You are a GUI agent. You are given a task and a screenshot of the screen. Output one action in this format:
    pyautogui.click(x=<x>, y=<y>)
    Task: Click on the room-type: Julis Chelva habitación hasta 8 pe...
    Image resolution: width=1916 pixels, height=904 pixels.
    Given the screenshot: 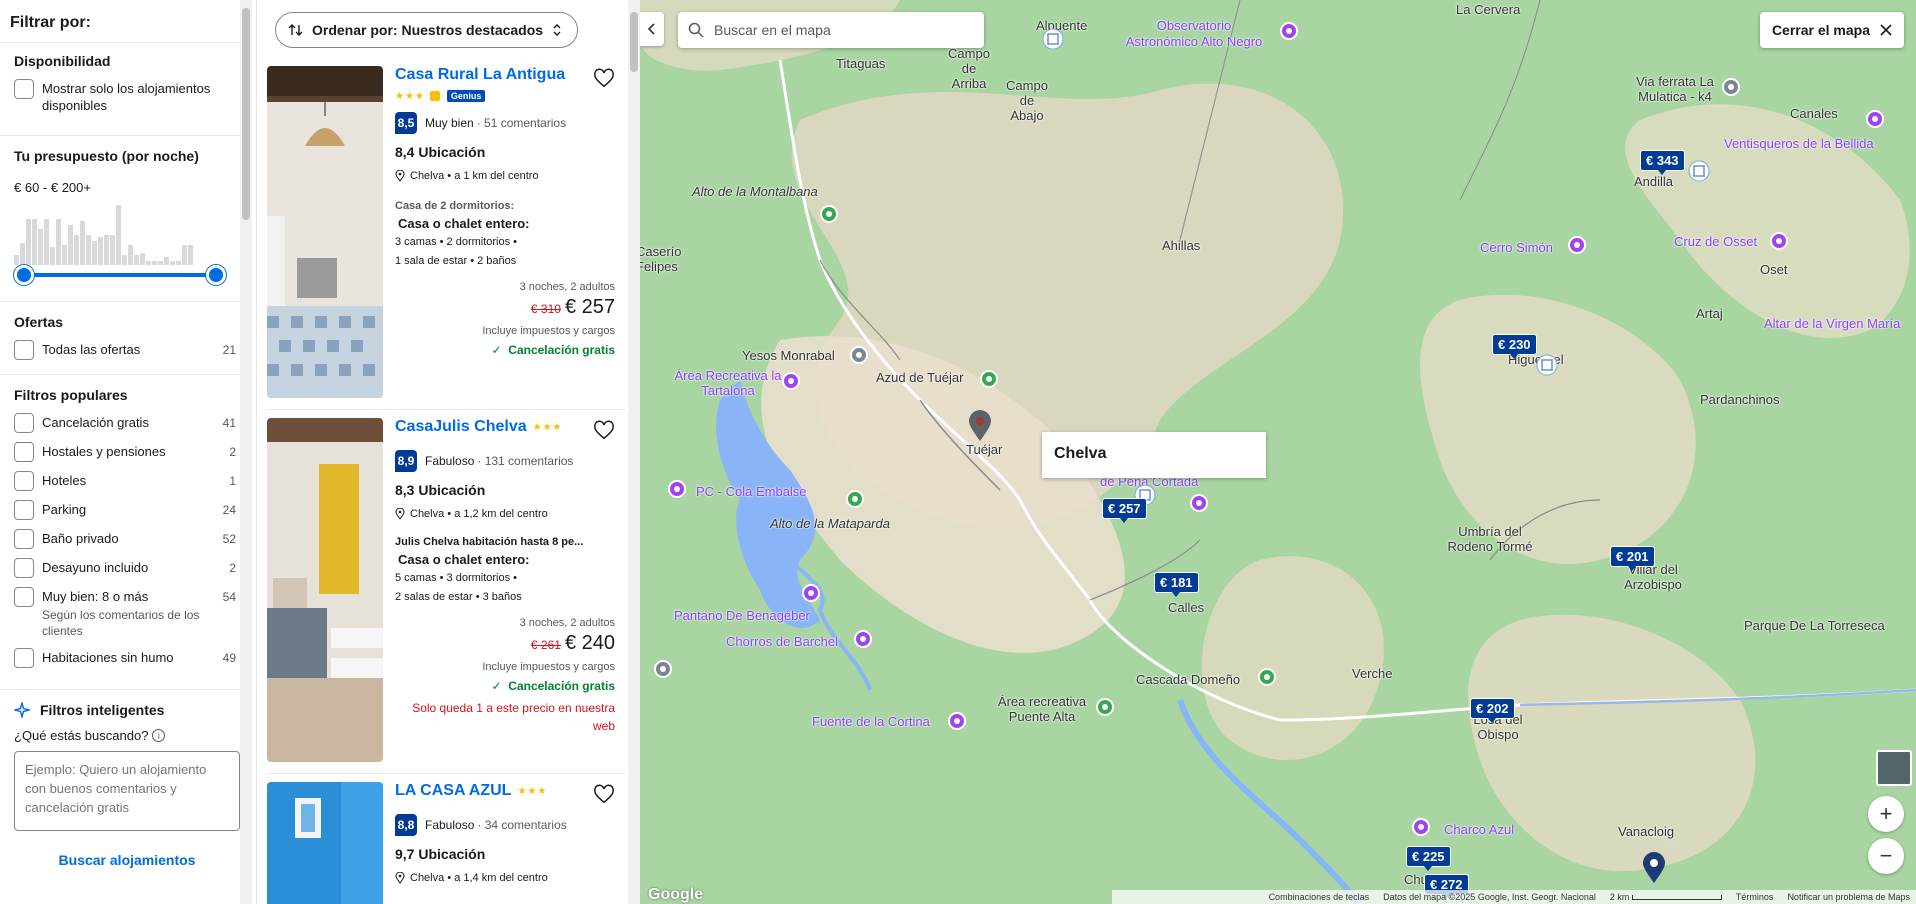 What is the action you would take?
    pyautogui.click(x=489, y=542)
    